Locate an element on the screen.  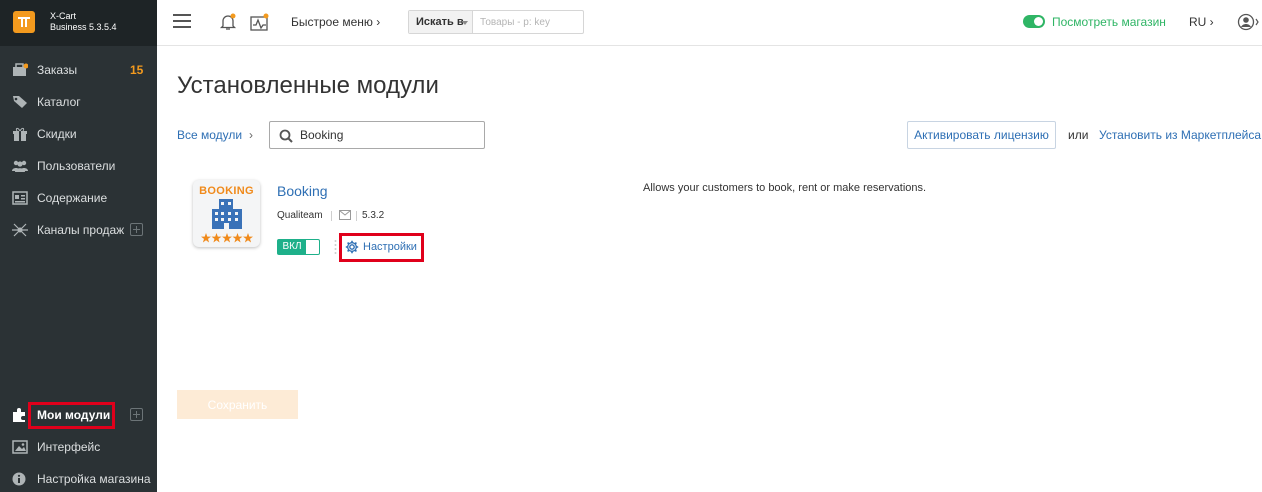
module-search is located at coordinates (377, 135).